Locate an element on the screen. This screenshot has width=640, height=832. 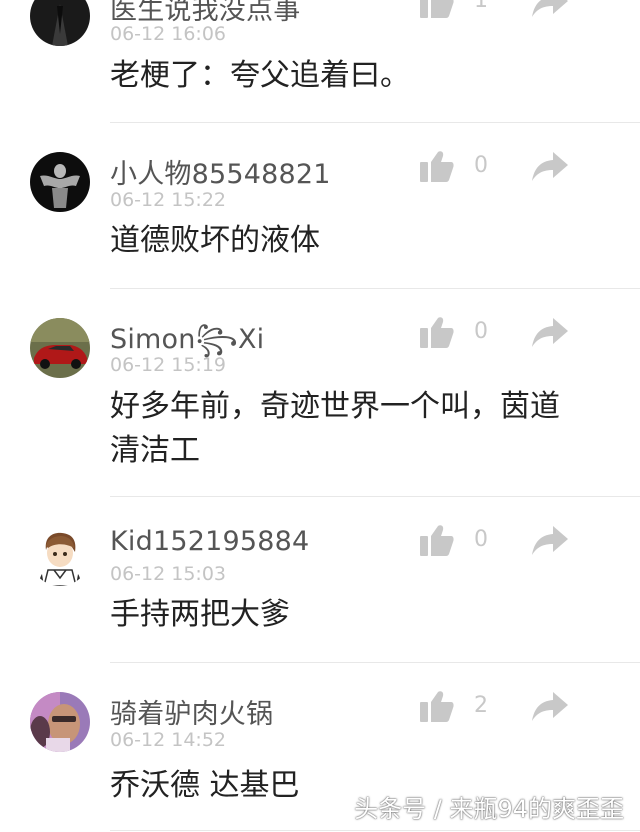
dark-suit-avatar-icon is located at coordinates (60, 23).